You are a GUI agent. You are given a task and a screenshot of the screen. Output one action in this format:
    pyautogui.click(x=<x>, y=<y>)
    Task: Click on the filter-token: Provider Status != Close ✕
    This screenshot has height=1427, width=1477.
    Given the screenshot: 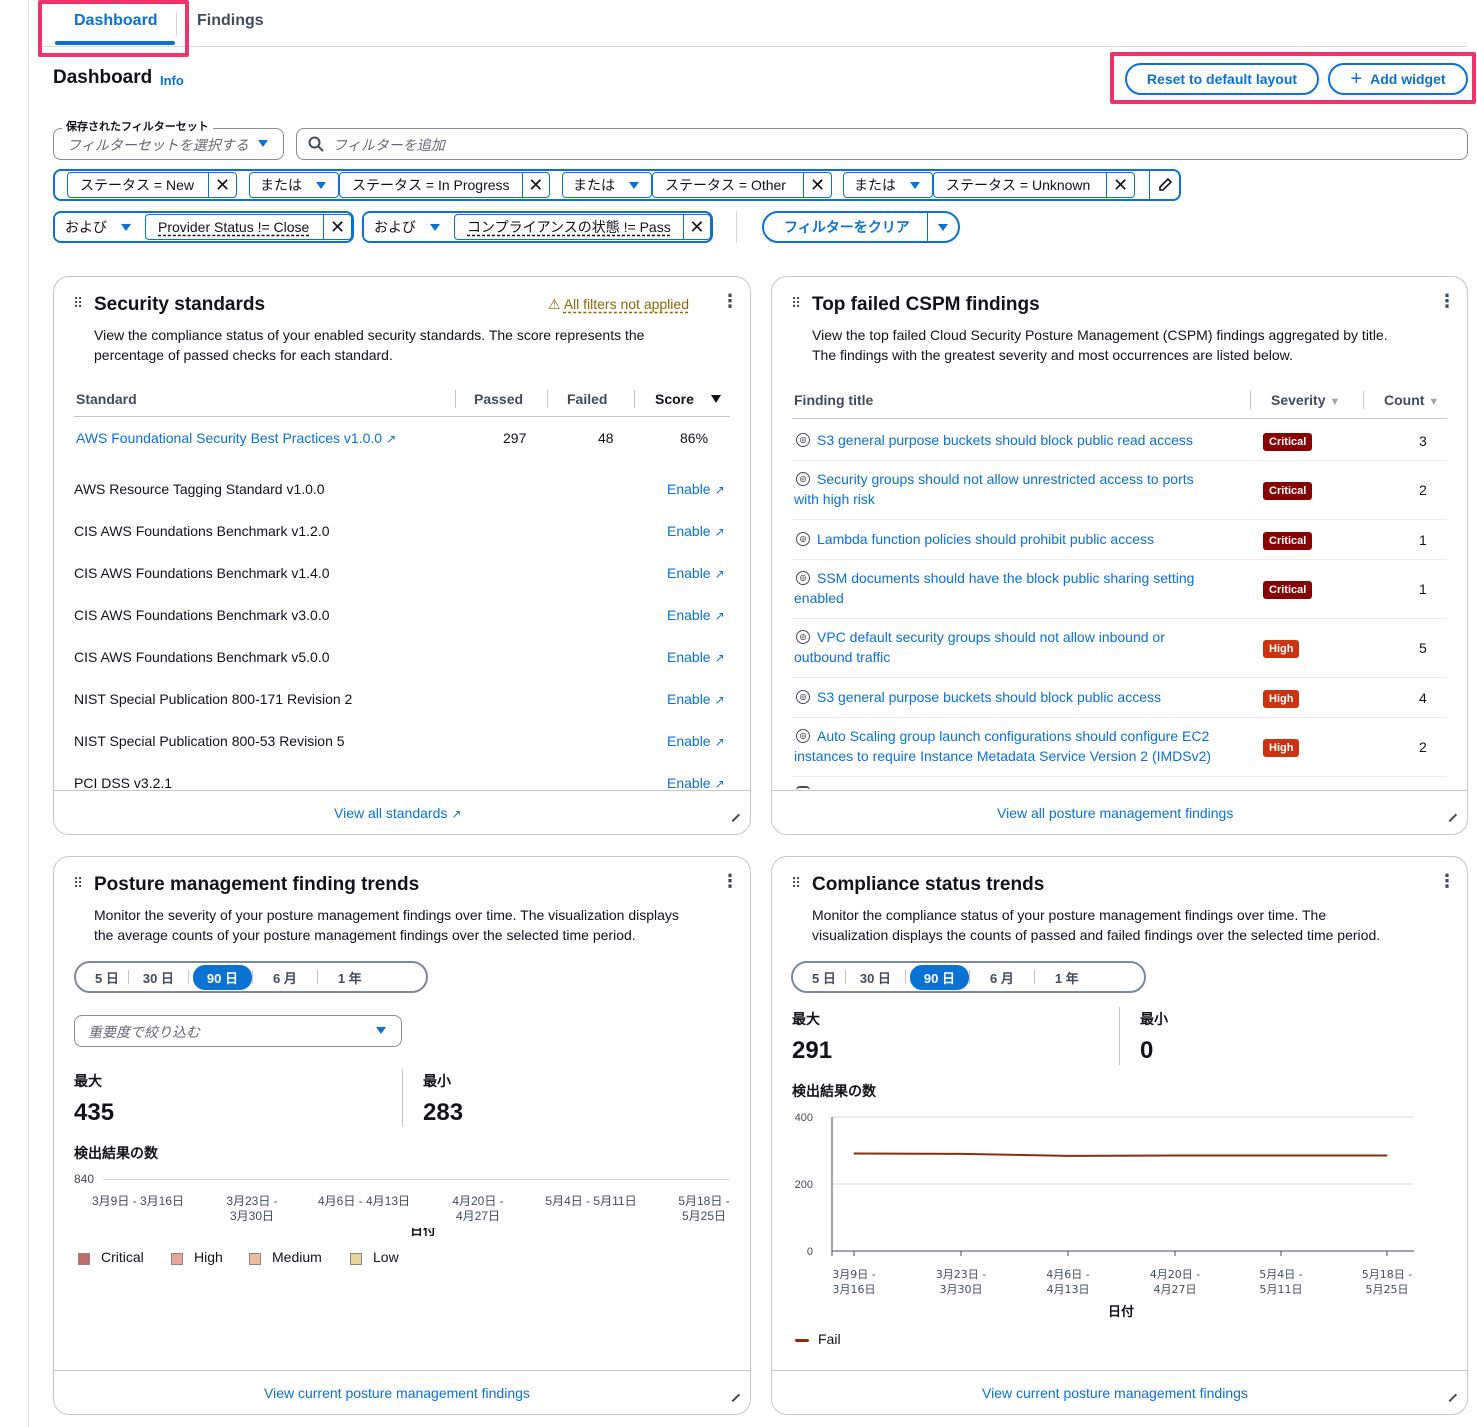 What is the action you would take?
    pyautogui.click(x=248, y=227)
    